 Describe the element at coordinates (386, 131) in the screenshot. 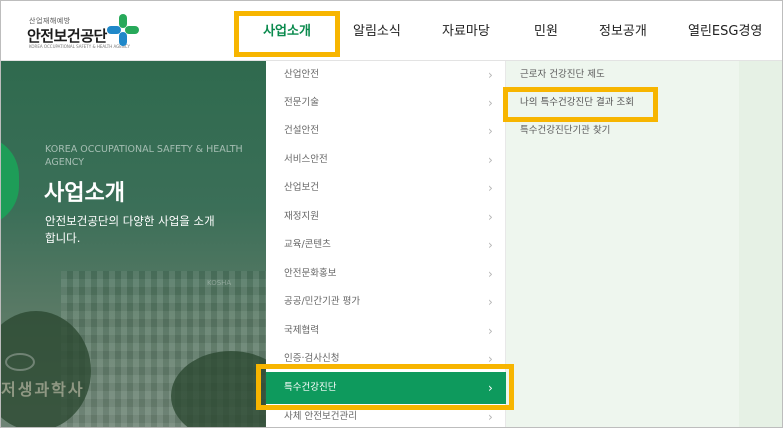

I see `menu-item-construction: 건설안전 ›` at that location.